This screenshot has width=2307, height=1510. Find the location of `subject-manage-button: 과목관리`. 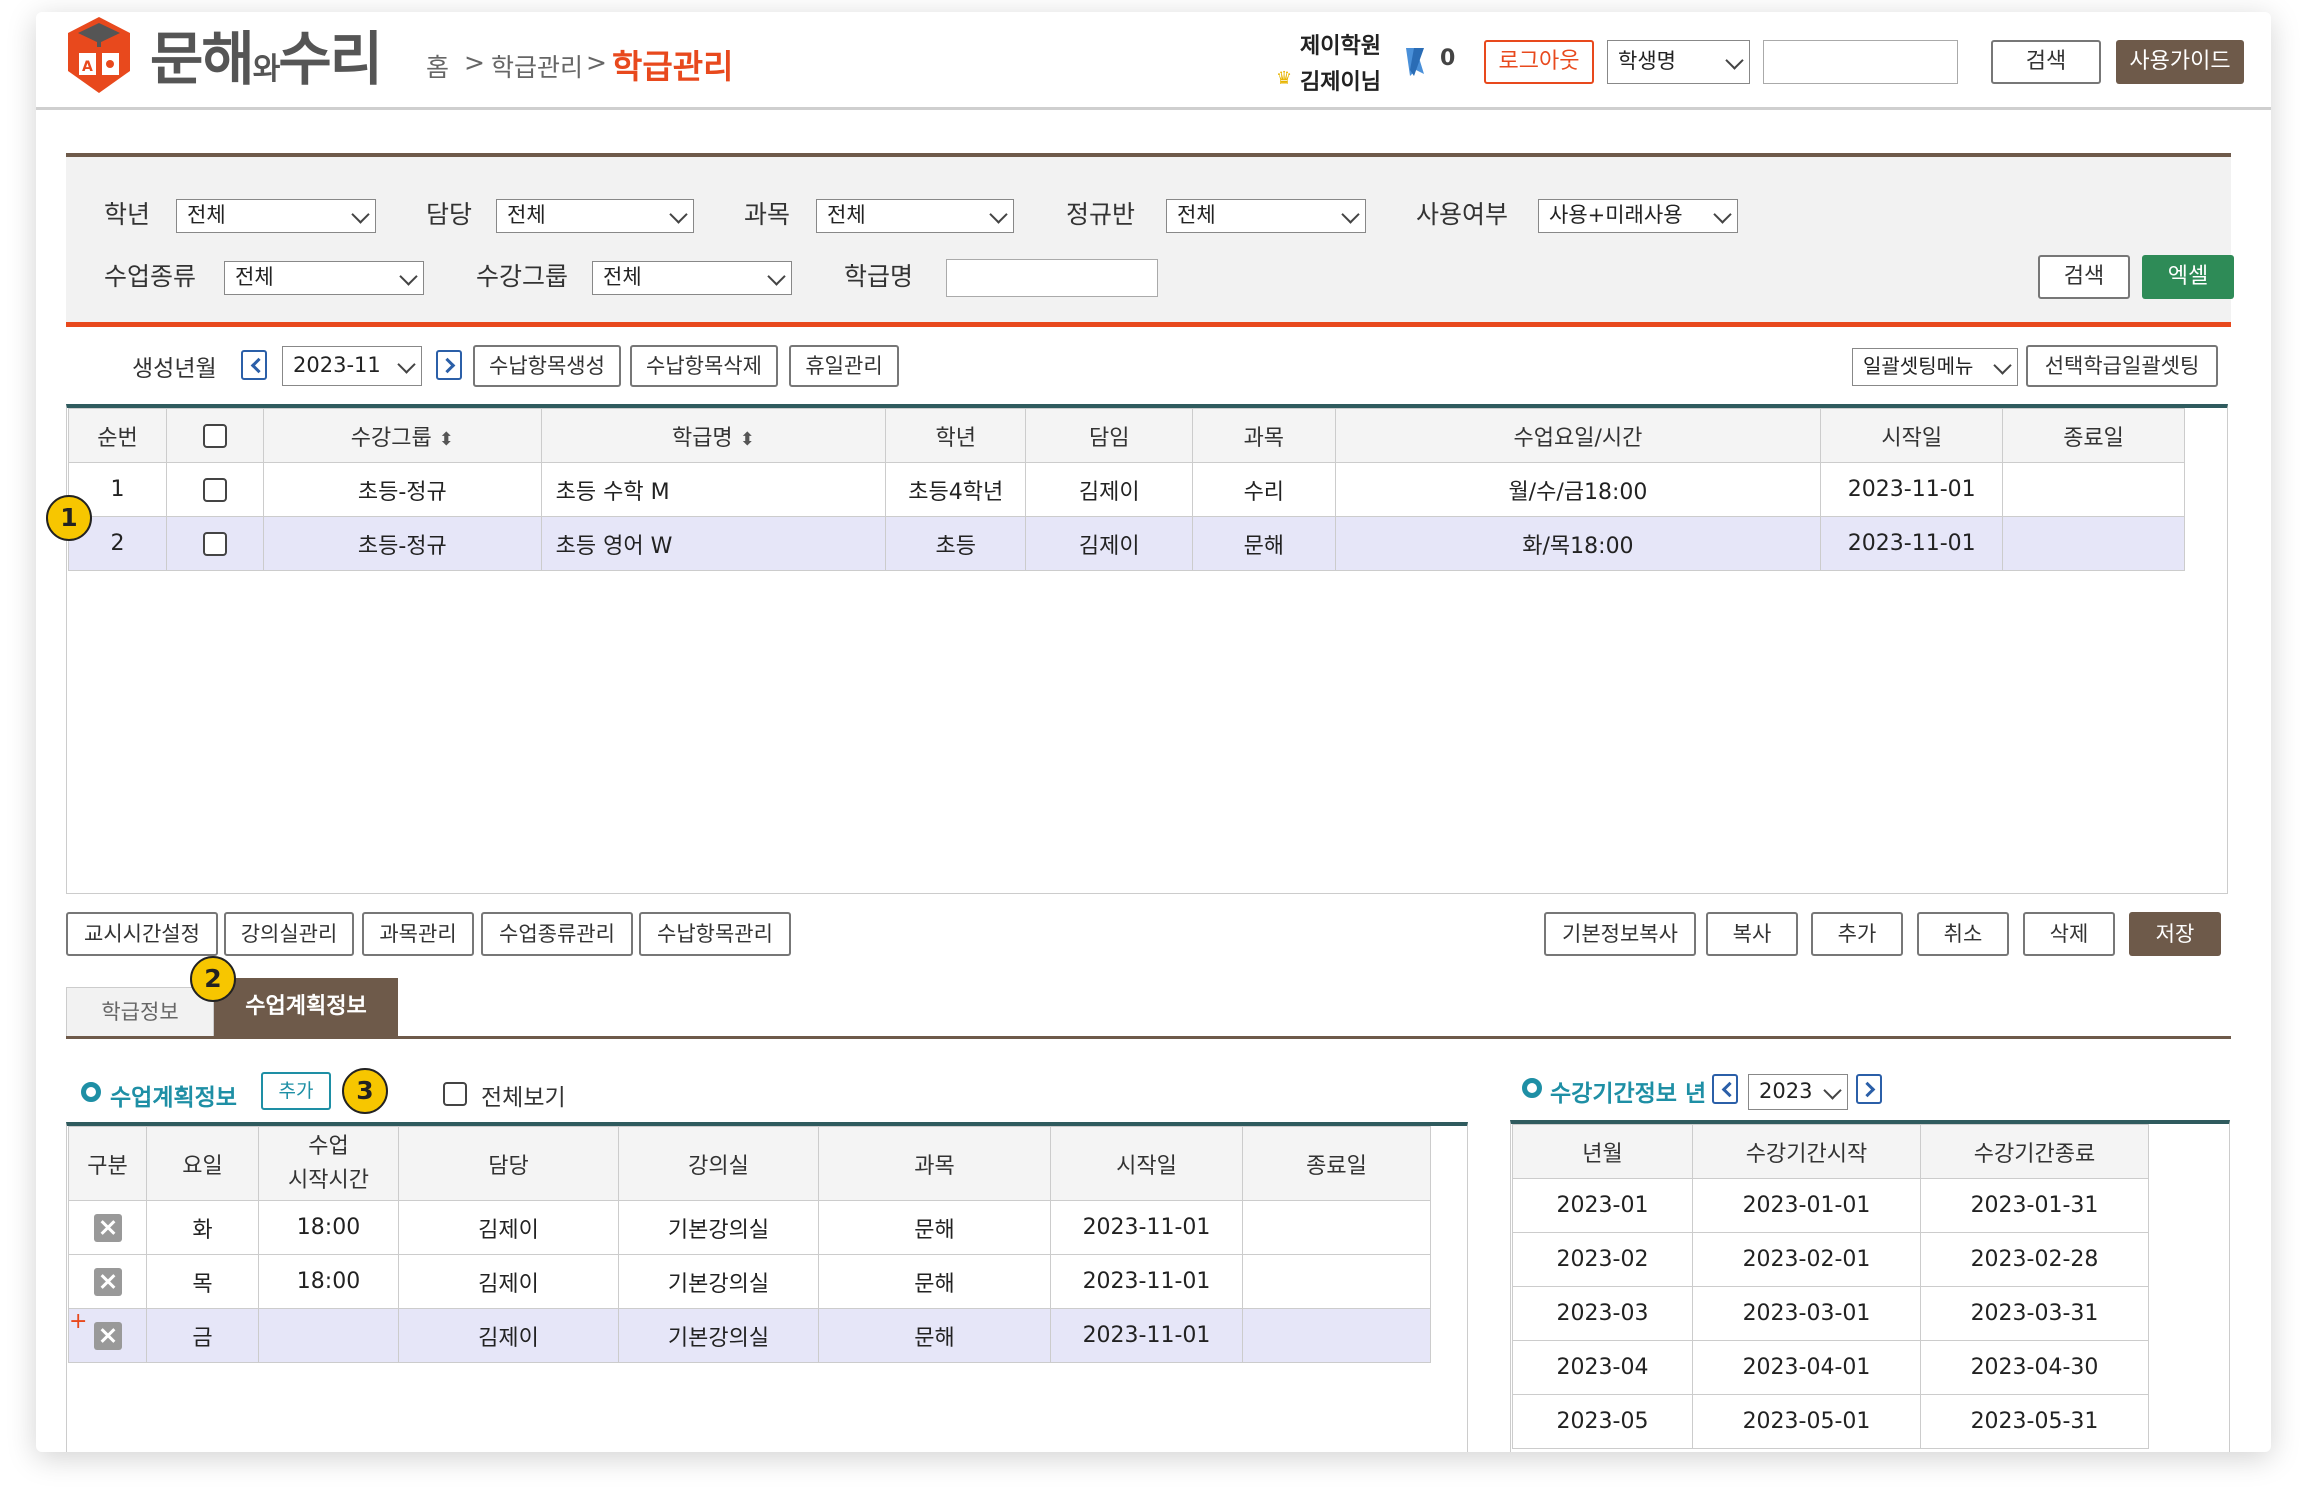

subject-manage-button: 과목관리 is located at coordinates (418, 934).